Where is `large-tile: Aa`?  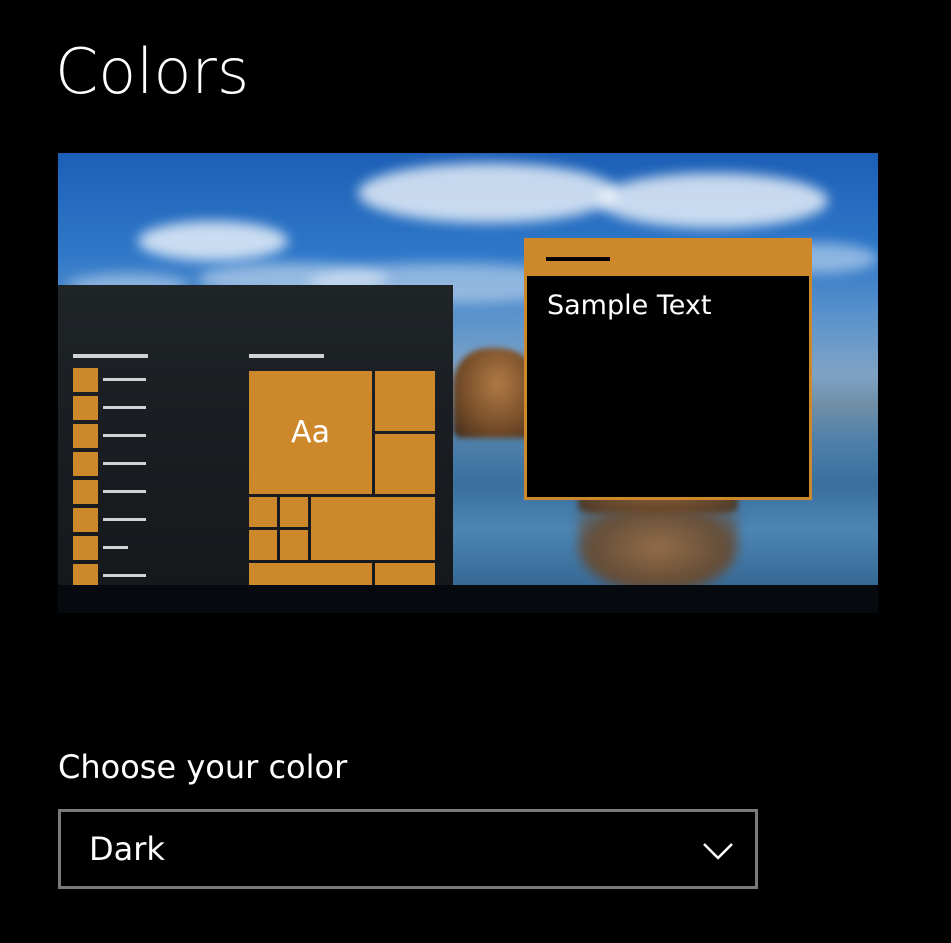
large-tile: Aa is located at coordinates (310, 432).